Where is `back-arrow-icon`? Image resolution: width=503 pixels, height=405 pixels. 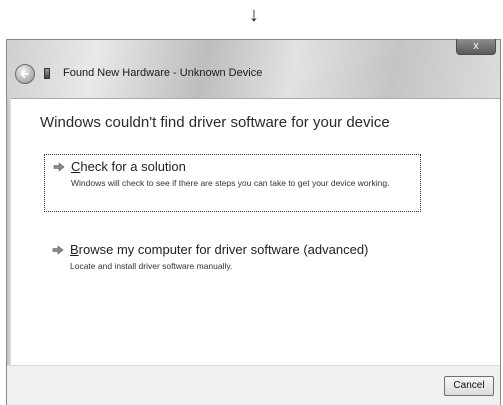 back-arrow-icon is located at coordinates (24, 74).